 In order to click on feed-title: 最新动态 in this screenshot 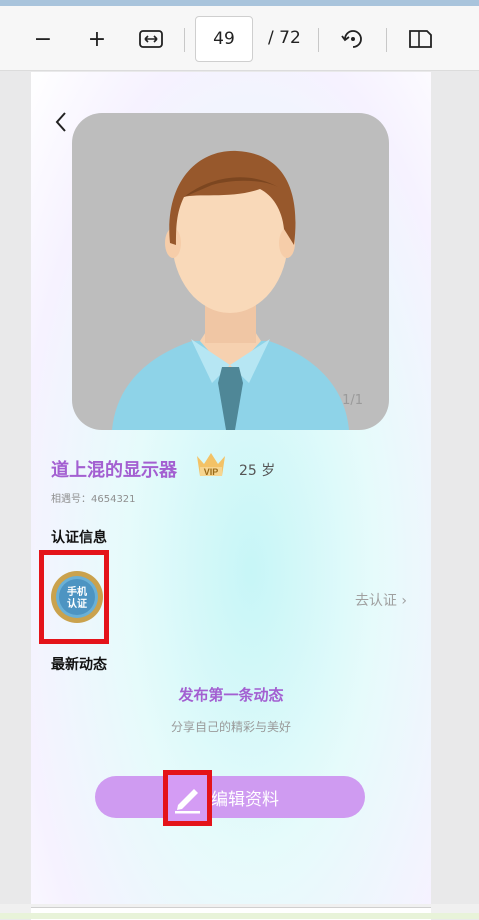, I will do `click(79, 665)`.